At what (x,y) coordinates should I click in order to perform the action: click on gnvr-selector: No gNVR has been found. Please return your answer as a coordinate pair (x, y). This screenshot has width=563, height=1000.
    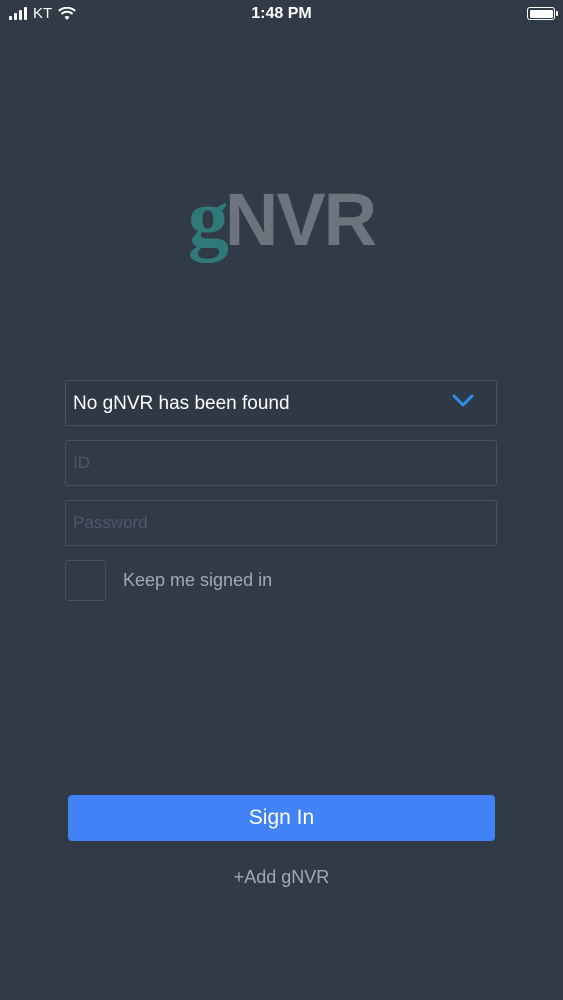
    Looking at the image, I should click on (281, 403).